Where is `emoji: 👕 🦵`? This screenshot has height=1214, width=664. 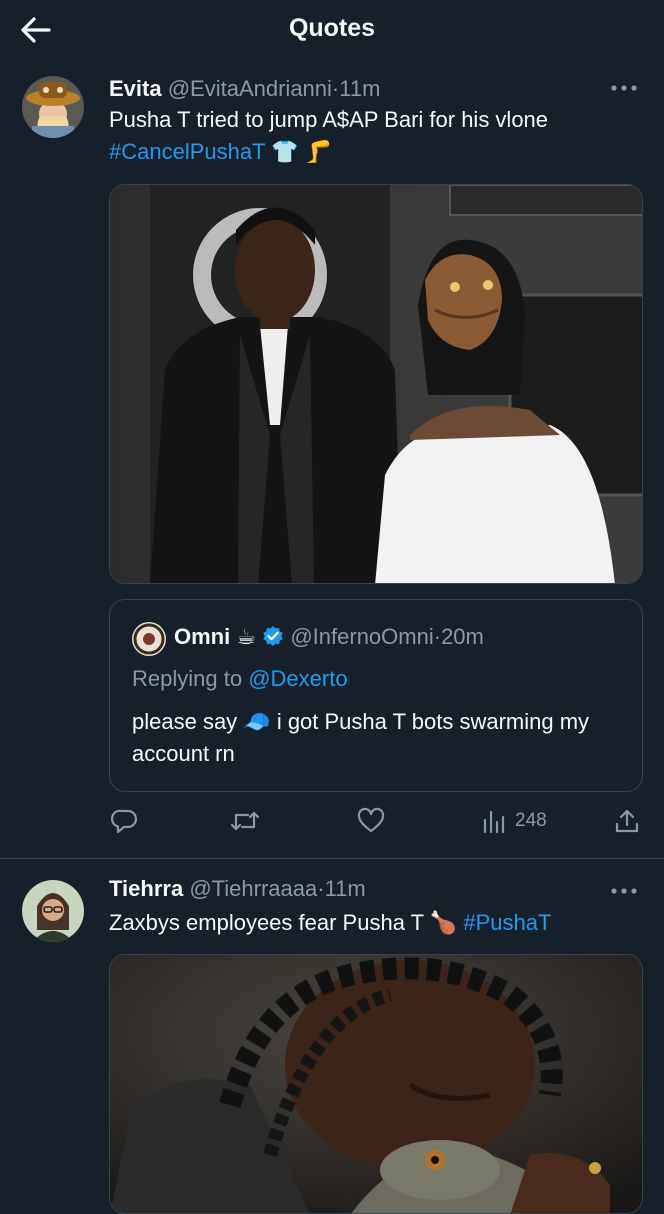
emoji: 👕 🦵 is located at coordinates (302, 151).